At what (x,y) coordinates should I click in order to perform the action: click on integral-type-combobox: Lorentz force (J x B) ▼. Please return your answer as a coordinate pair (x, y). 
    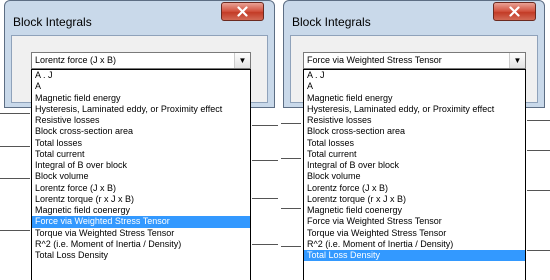
    Looking at the image, I should click on (141, 60).